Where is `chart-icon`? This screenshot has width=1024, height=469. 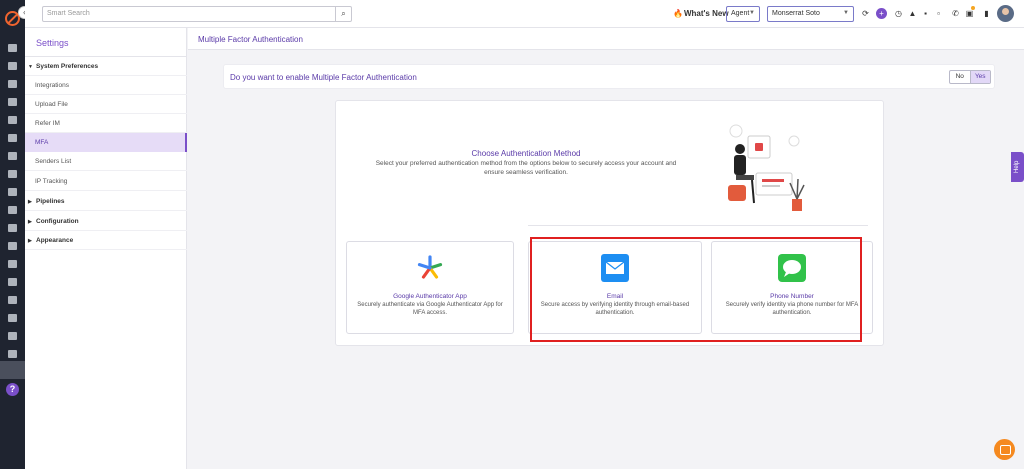
chart-icon is located at coordinates (12, 228).